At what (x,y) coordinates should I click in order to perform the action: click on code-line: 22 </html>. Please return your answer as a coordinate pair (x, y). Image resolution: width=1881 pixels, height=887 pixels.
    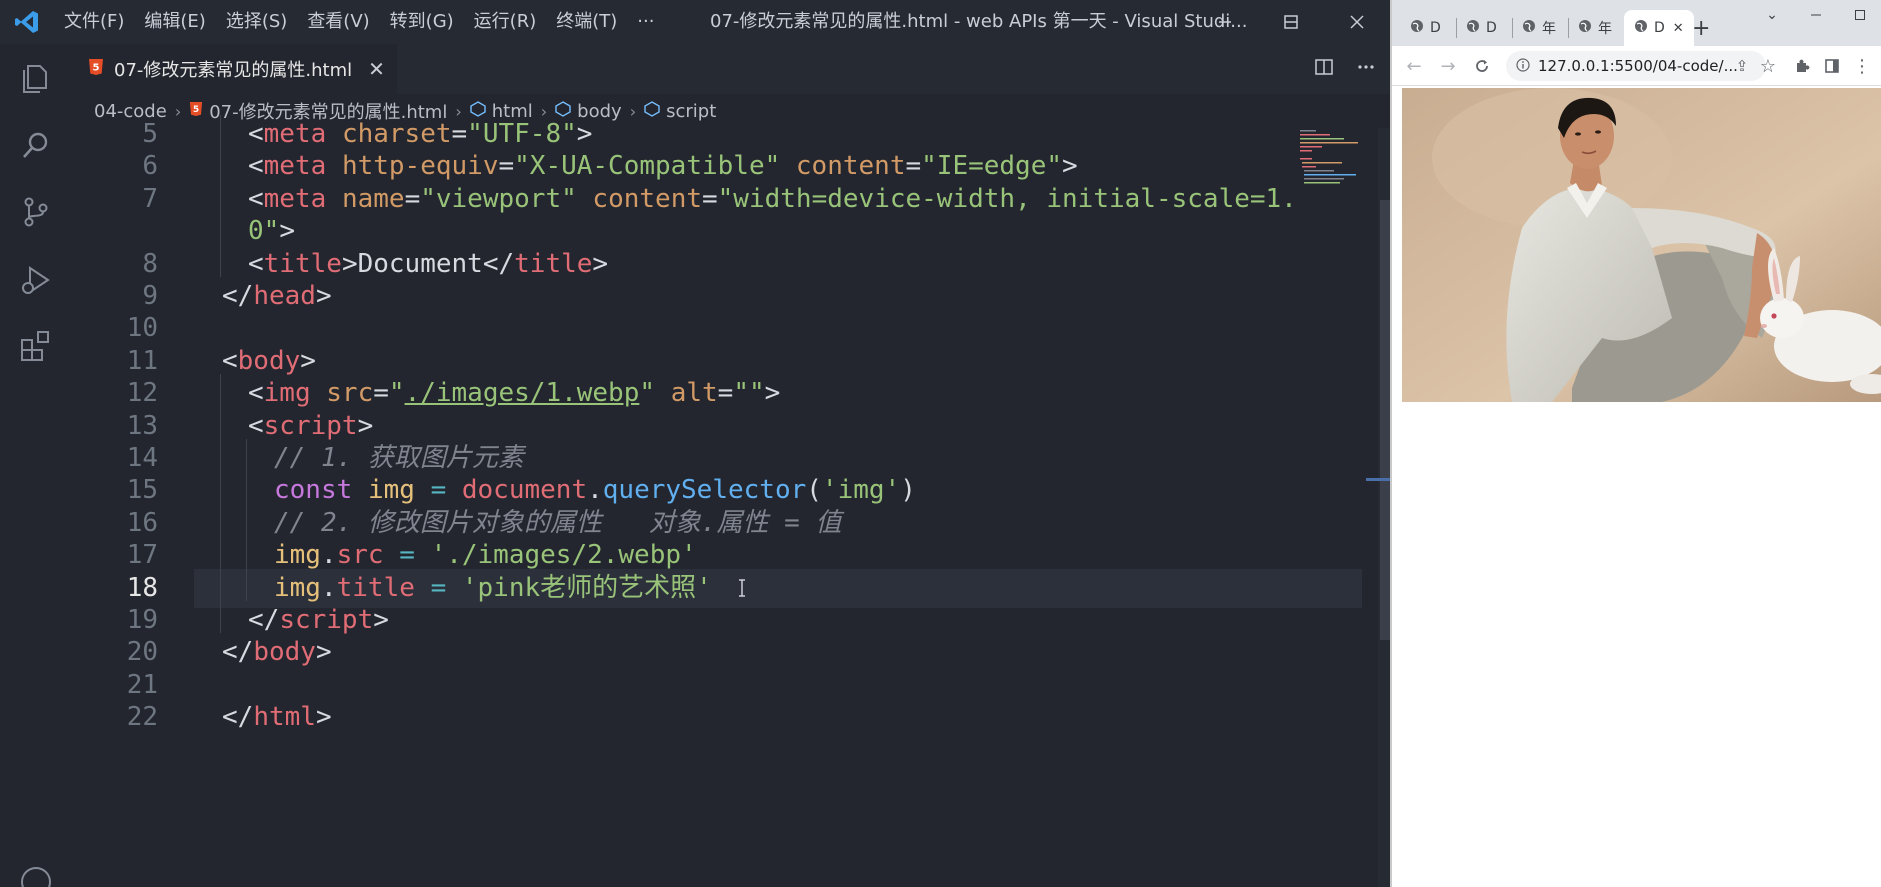
    Looking at the image, I should click on (677, 717).